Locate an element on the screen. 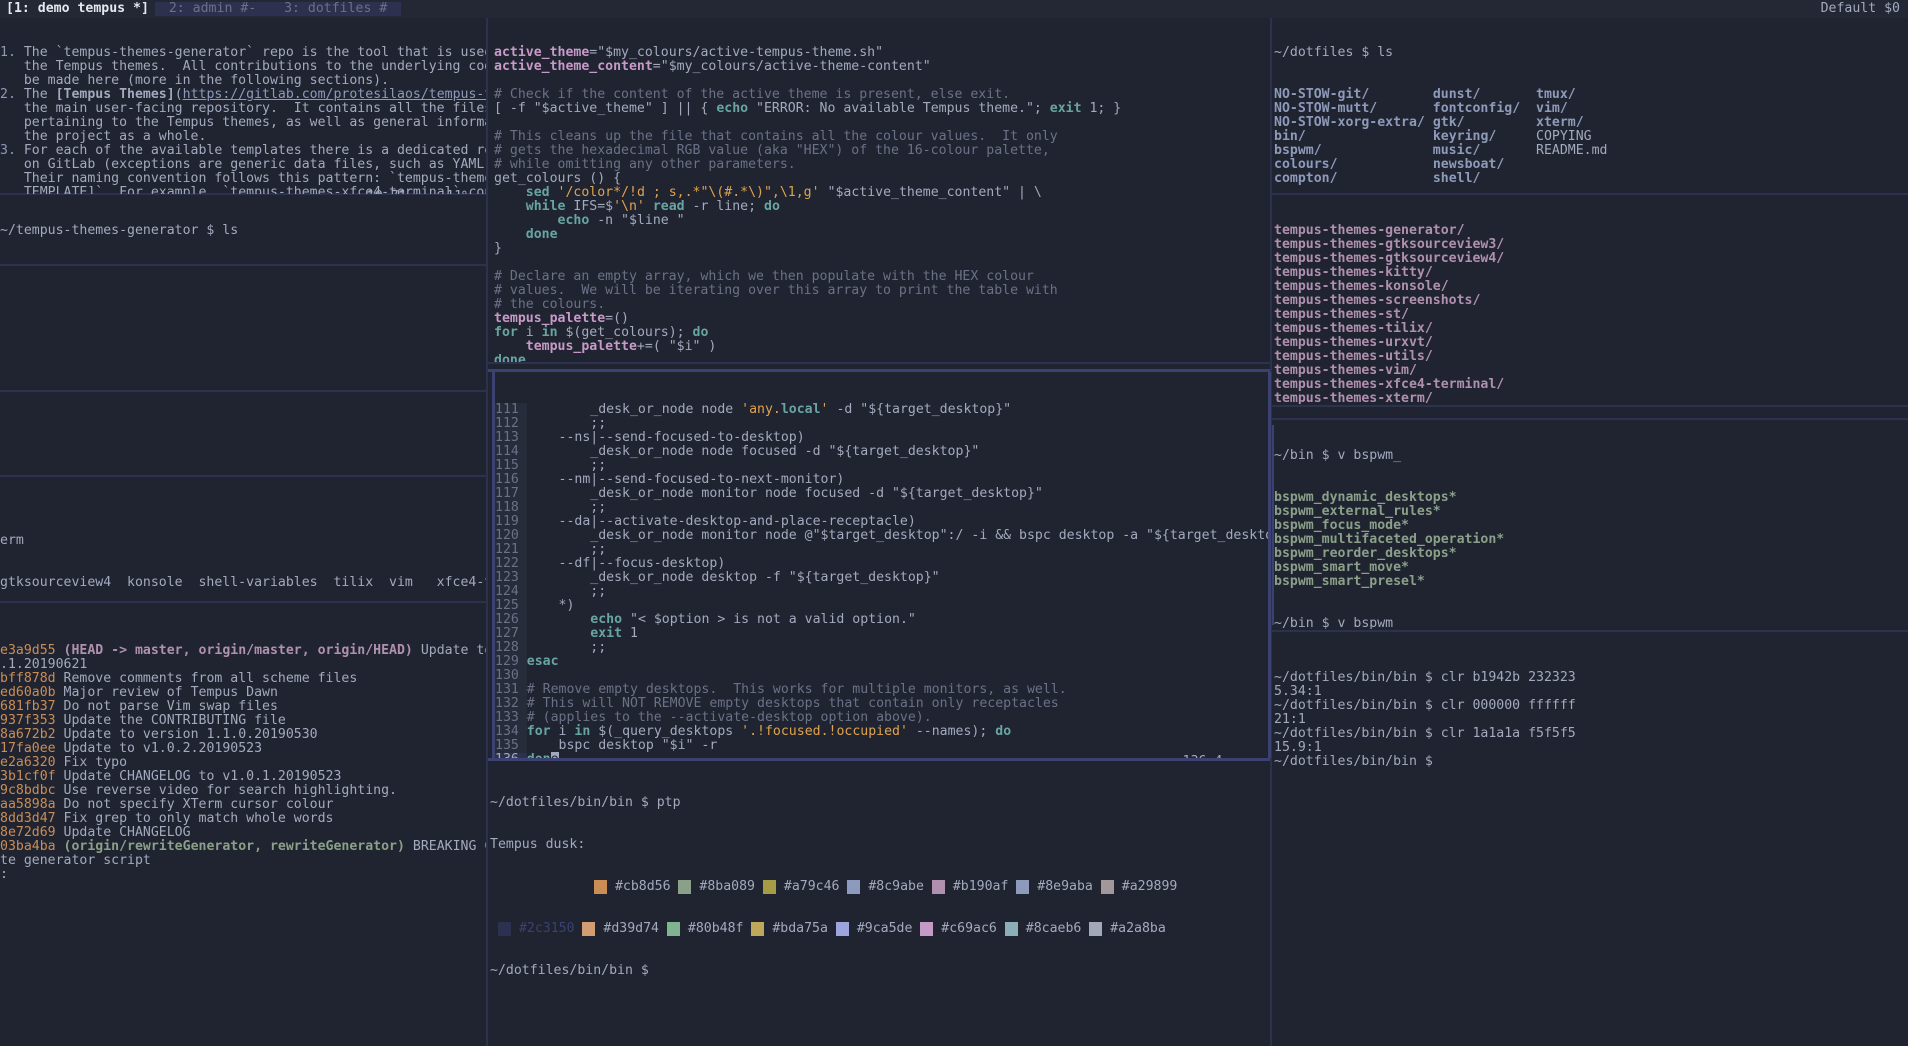  vim-numbered-line: 127 exit 1 is located at coordinates (881, 634).